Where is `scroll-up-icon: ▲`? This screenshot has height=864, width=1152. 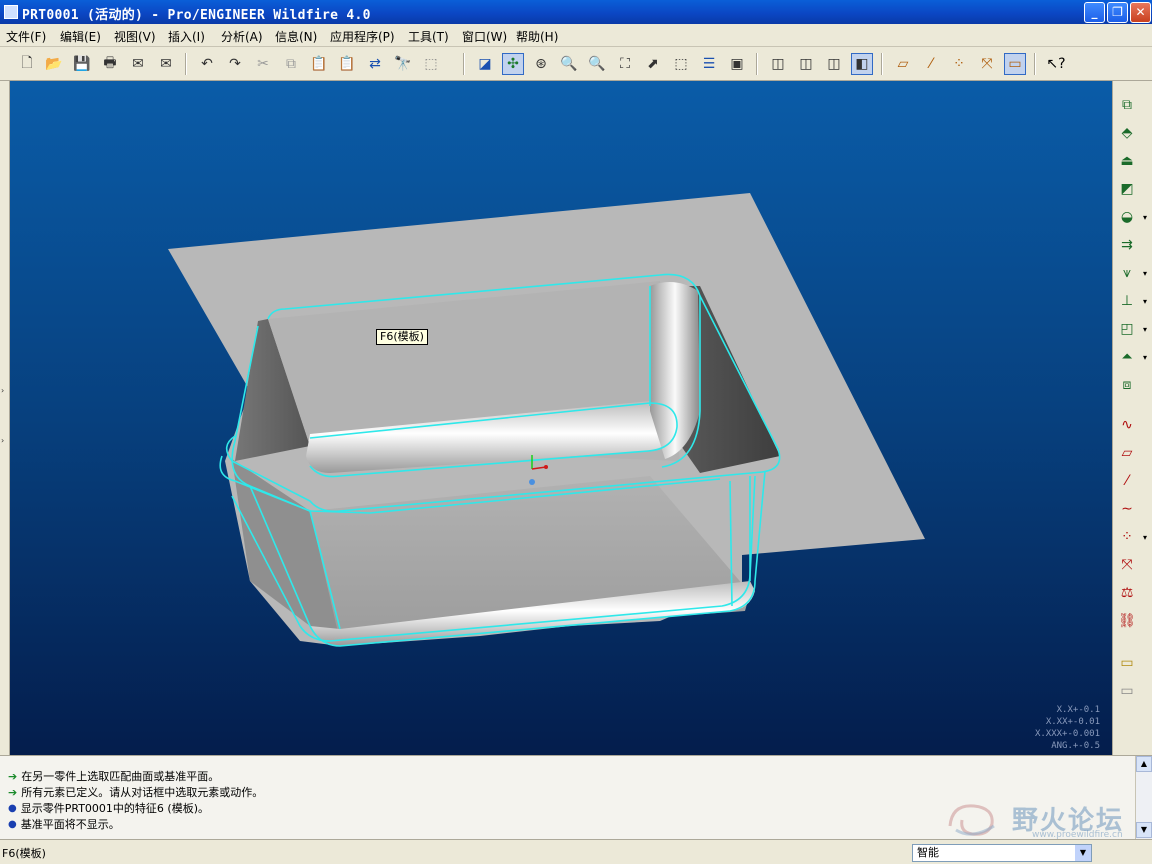
scroll-up-icon: ▲ is located at coordinates (1144, 764).